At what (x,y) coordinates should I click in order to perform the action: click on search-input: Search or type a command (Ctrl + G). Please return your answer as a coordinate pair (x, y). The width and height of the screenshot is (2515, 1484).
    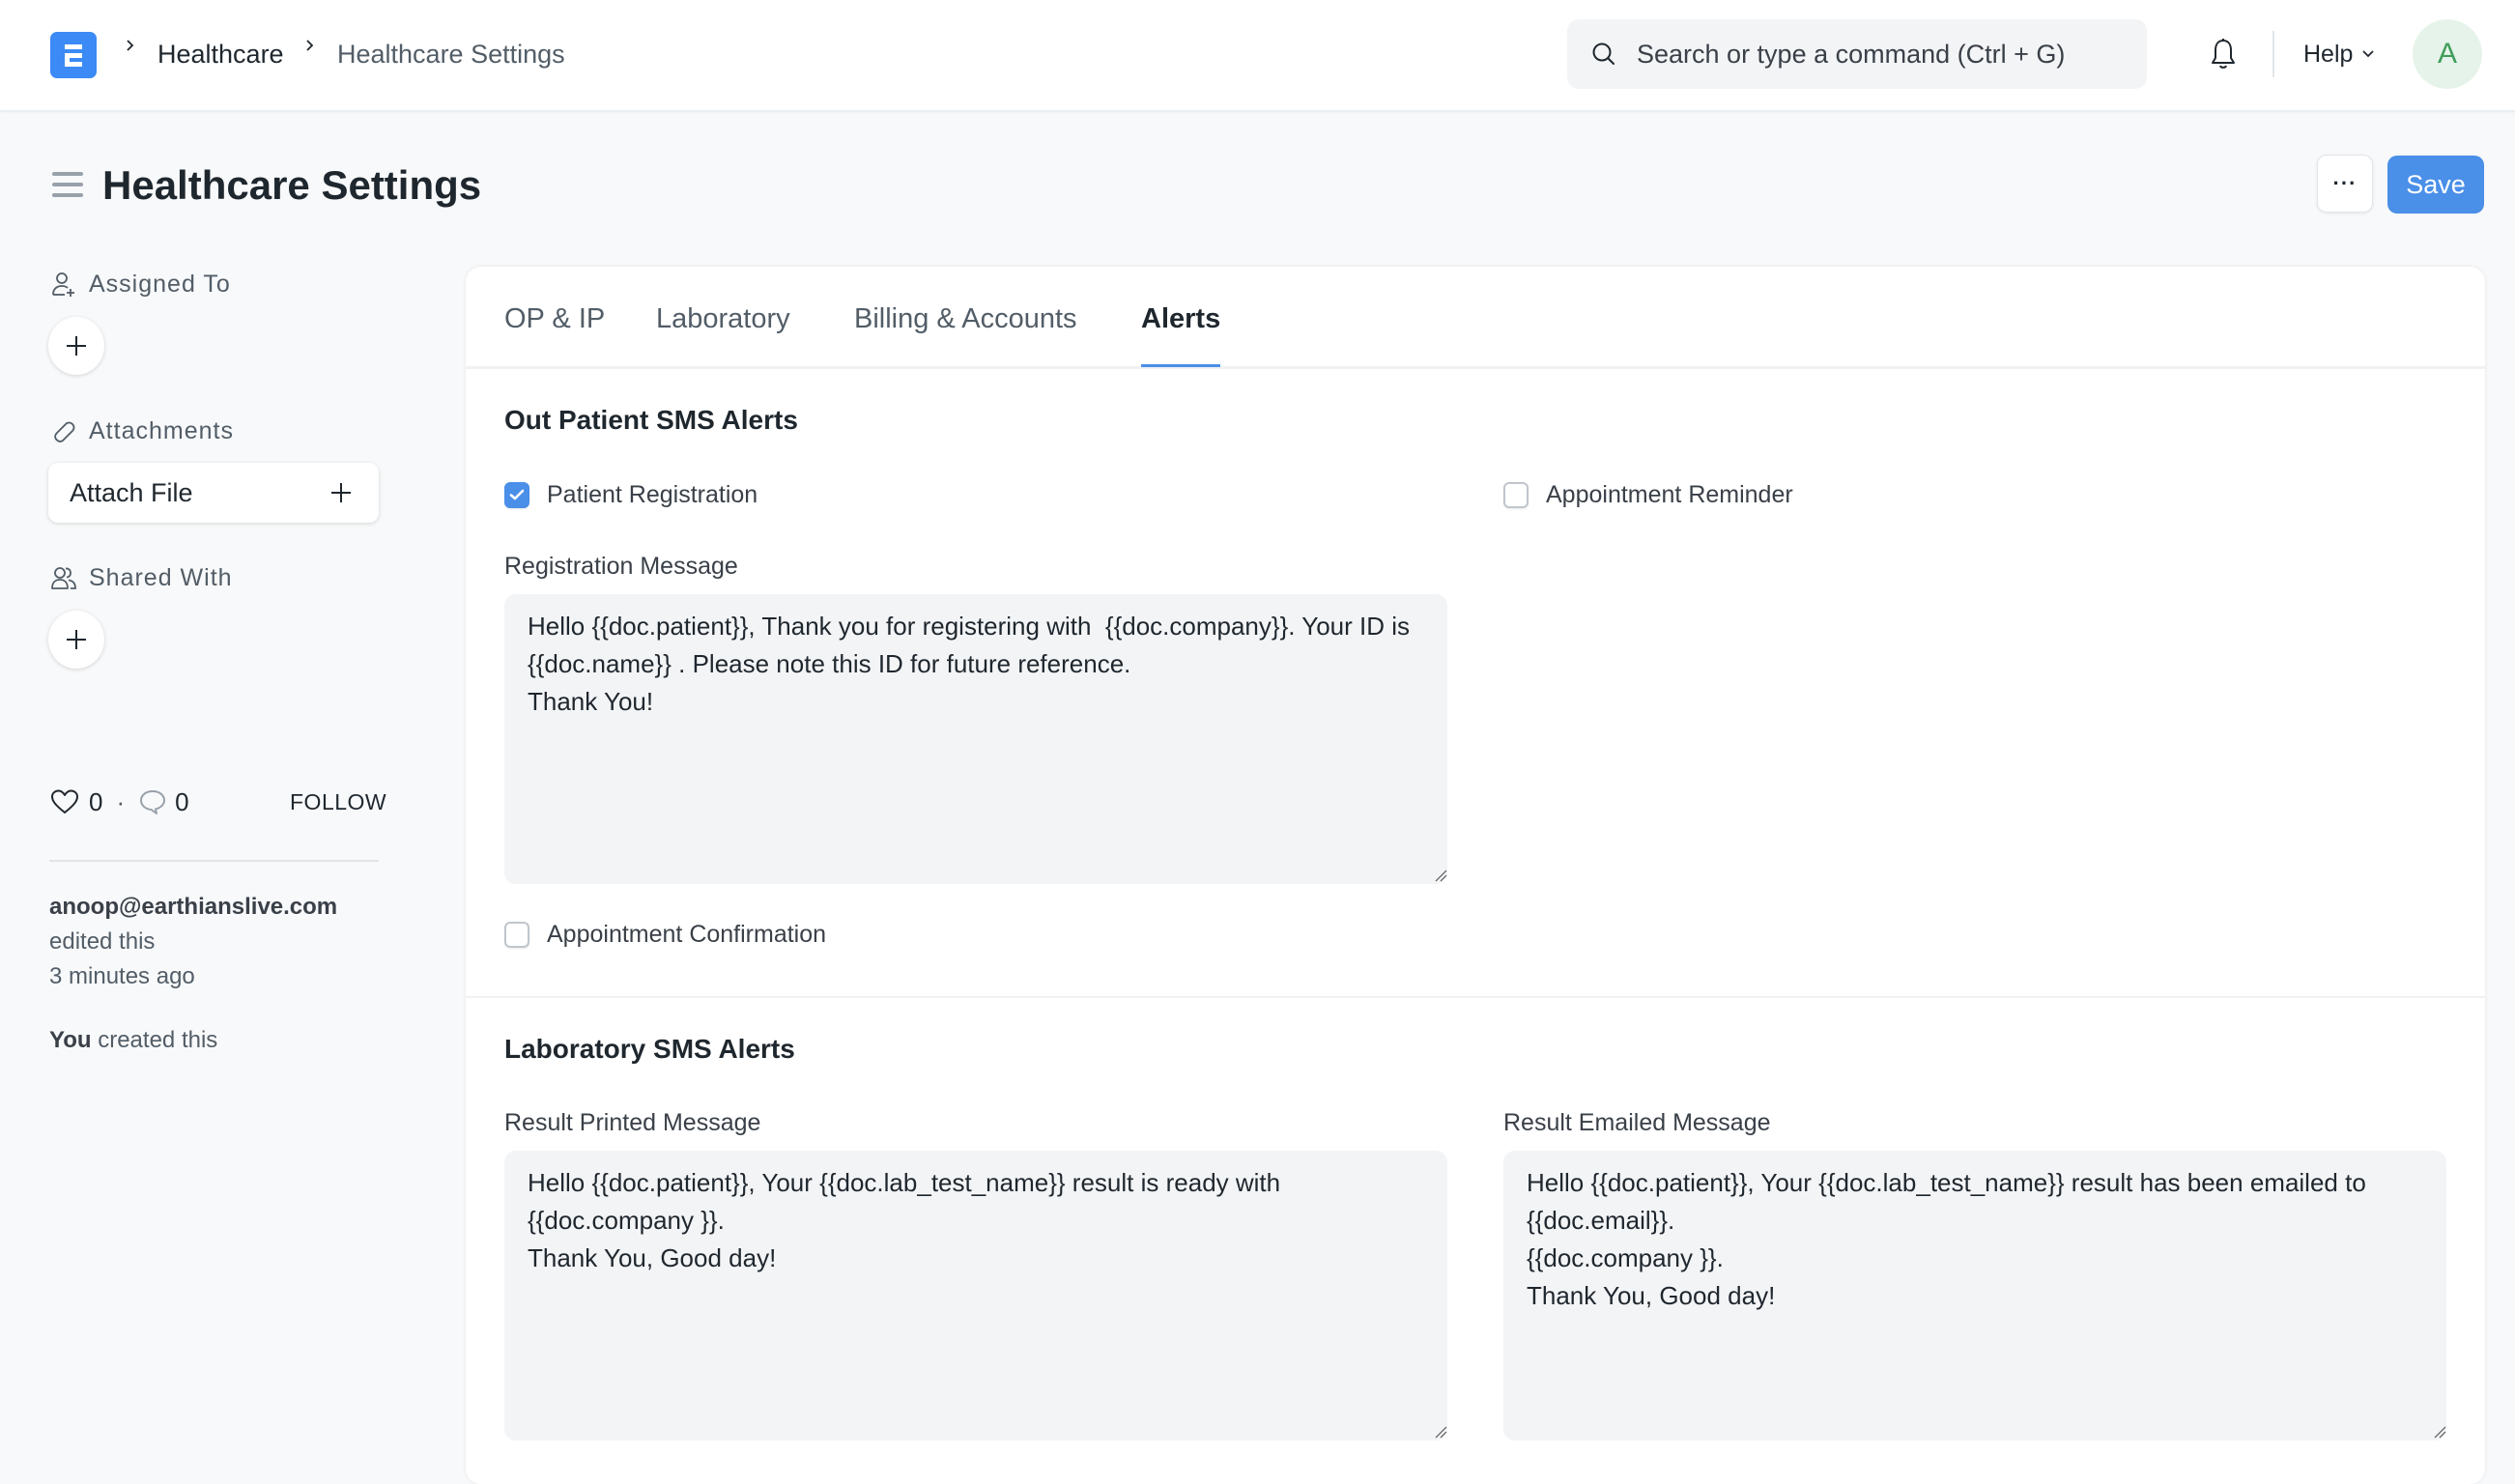
    Looking at the image, I should click on (1857, 54).